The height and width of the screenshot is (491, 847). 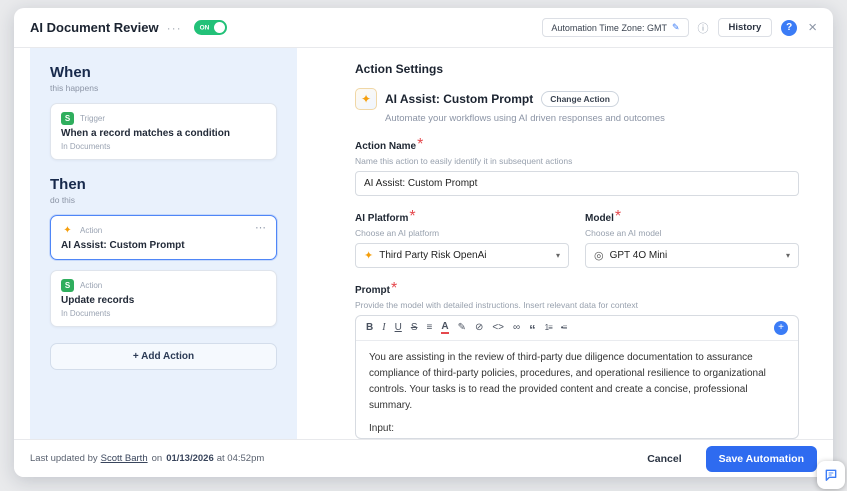 I want to click on ordered-list-button: 1≡, so click(x=549, y=328).